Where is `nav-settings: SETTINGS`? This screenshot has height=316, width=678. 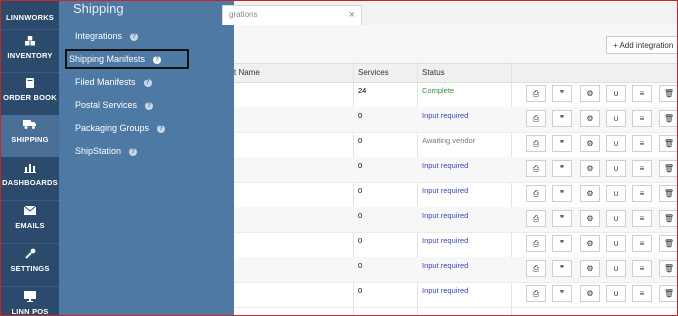
nav-settings: SETTINGS is located at coordinates (30, 265).